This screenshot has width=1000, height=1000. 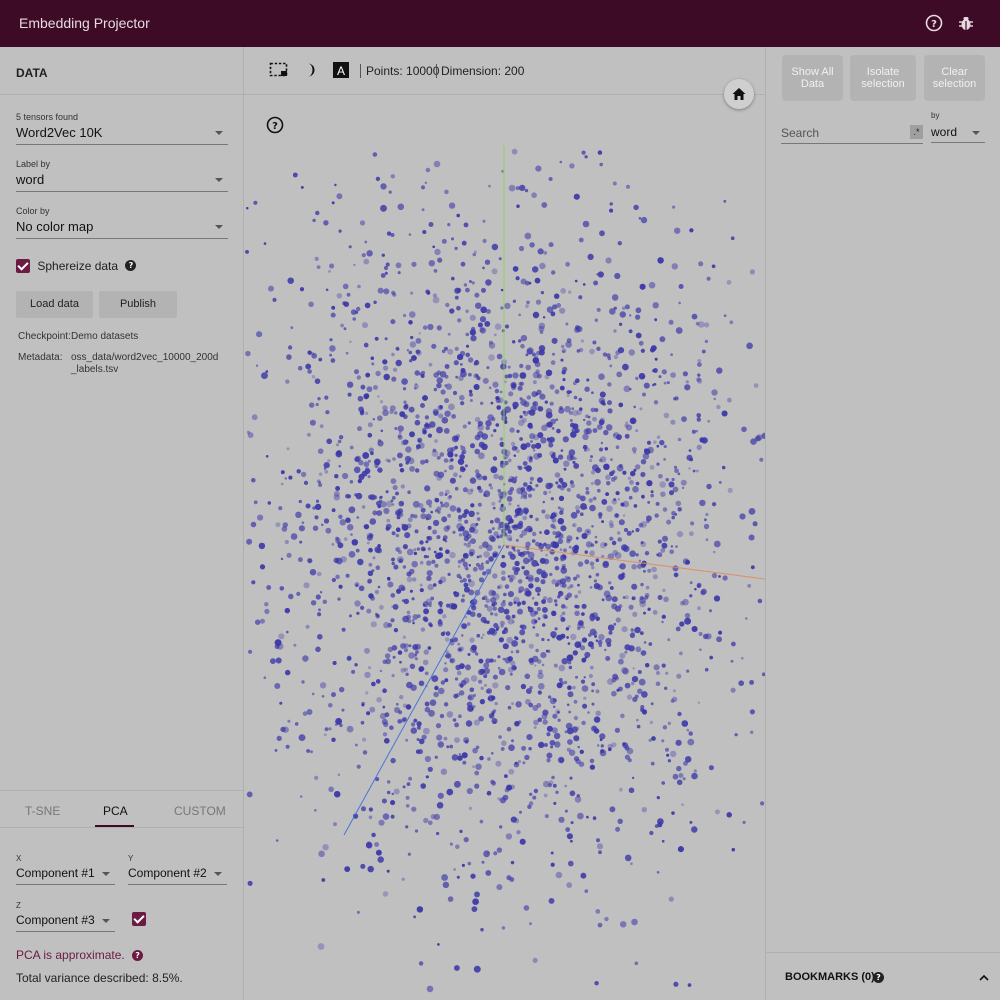 What do you see at coordinates (830, 977) in the screenshot?
I see `bookmarks-label: BOOKMARKS (0)` at bounding box center [830, 977].